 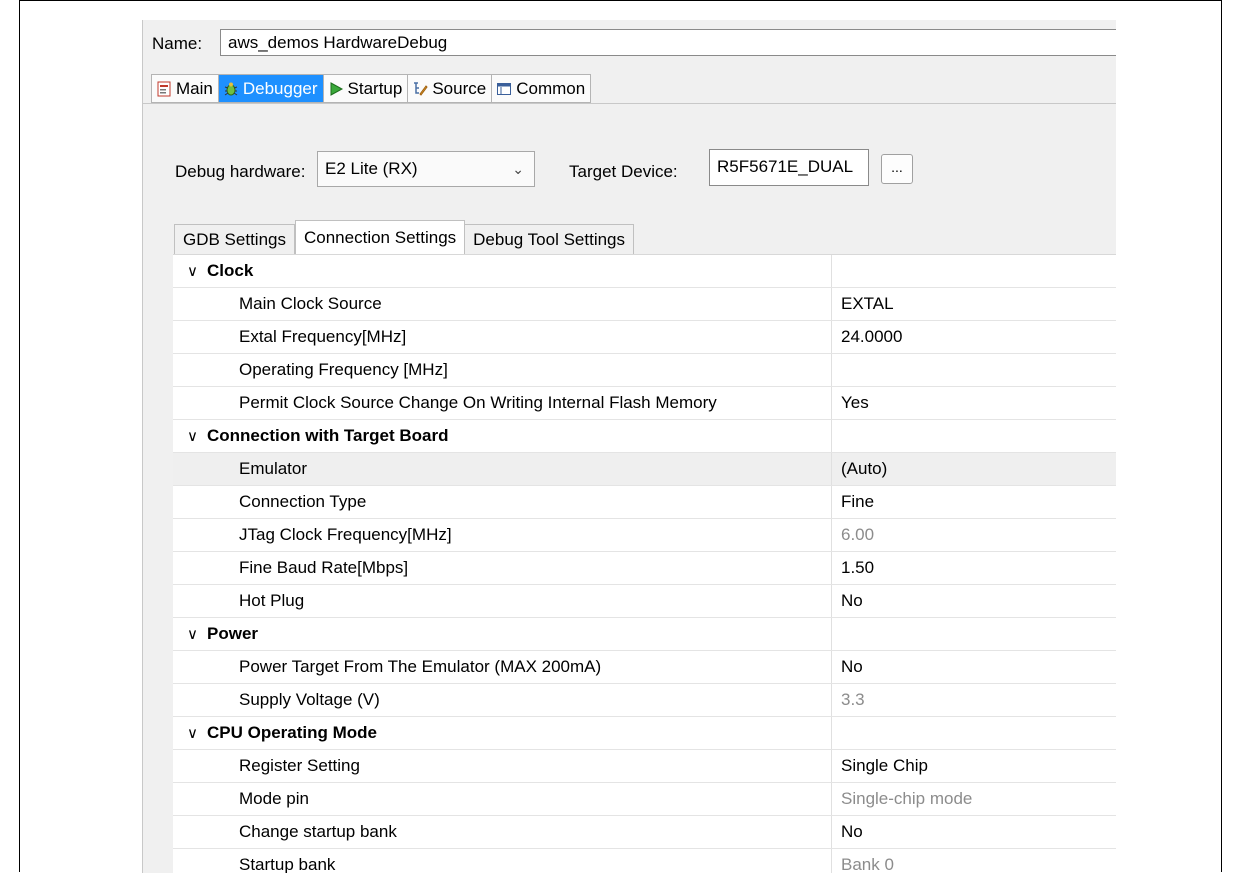 I want to click on category-row: ∨ CPU Operating Mode, so click(x=644, y=733).